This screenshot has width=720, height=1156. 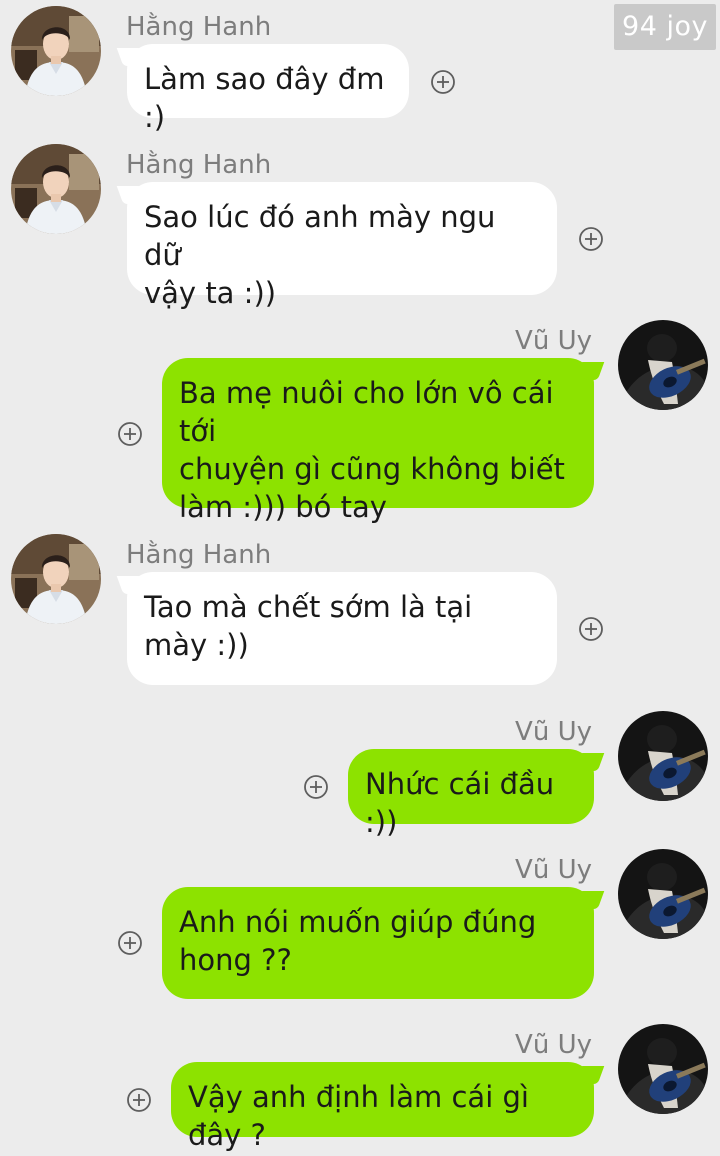 I want to click on message-bubble: Tao mà chết sớm là tại mày :)), so click(x=342, y=628).